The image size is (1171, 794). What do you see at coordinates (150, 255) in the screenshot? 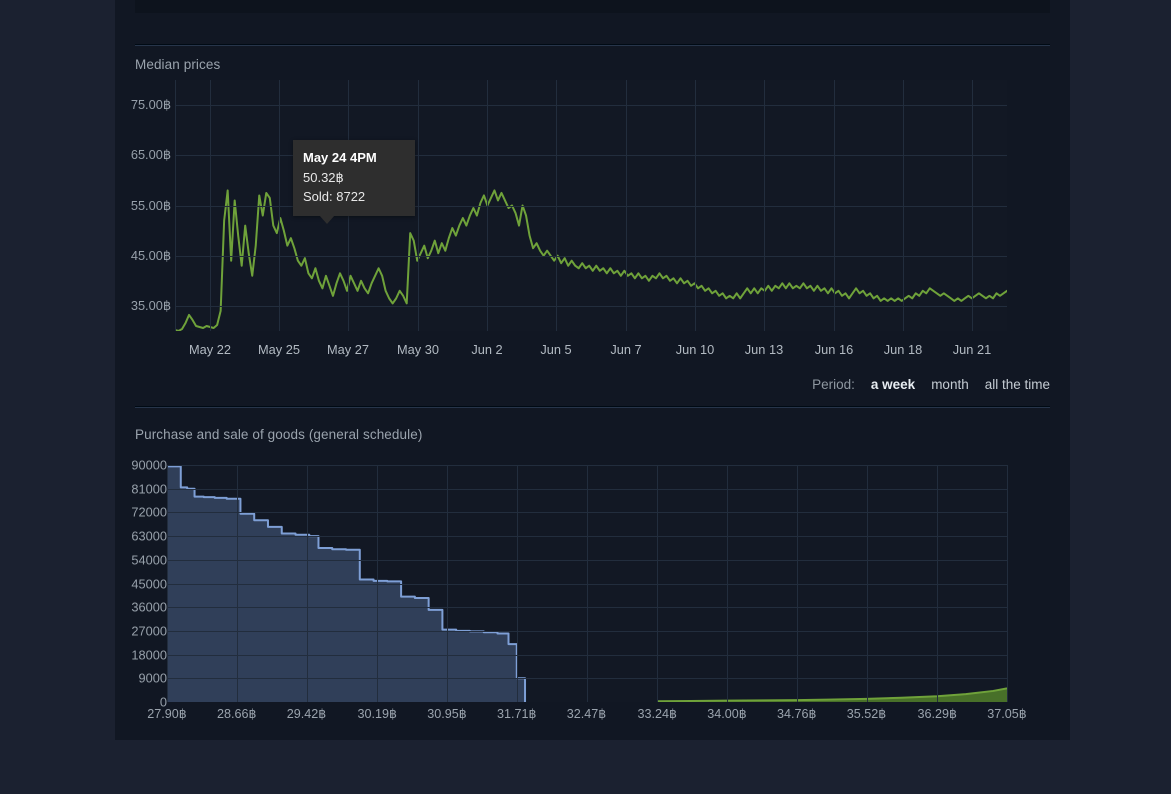
I see `y-axis-label: 45.00฿` at bounding box center [150, 255].